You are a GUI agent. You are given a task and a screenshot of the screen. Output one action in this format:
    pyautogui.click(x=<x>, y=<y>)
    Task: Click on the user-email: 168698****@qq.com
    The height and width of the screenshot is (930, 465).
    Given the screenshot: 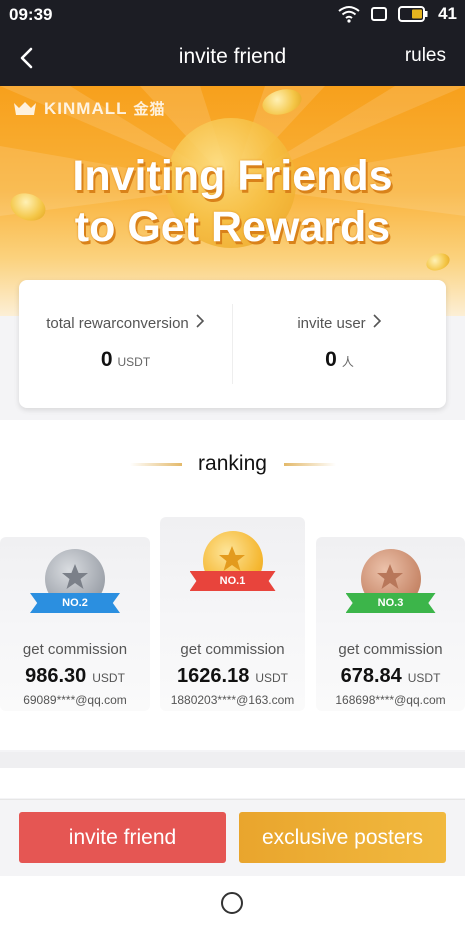 What is the action you would take?
    pyautogui.click(x=390, y=700)
    